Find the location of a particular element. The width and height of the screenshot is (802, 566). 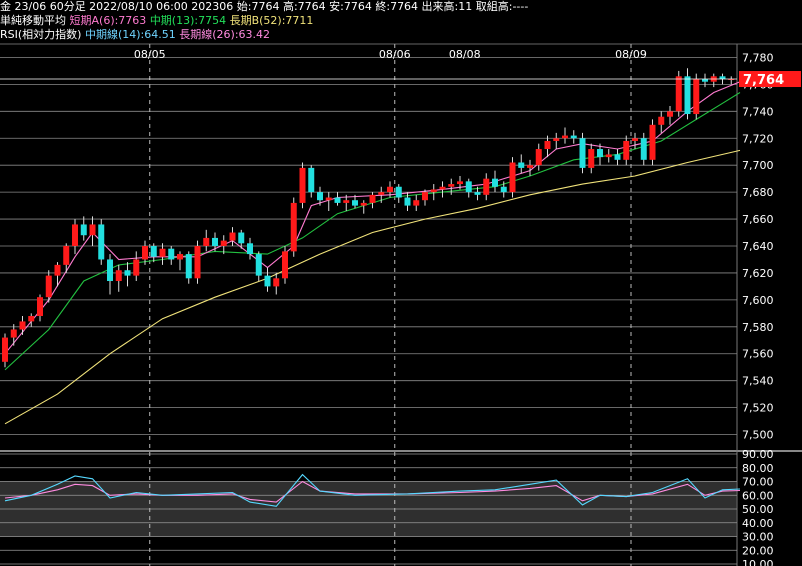

rsi-tick-label: 20.00 is located at coordinates (758, 550).